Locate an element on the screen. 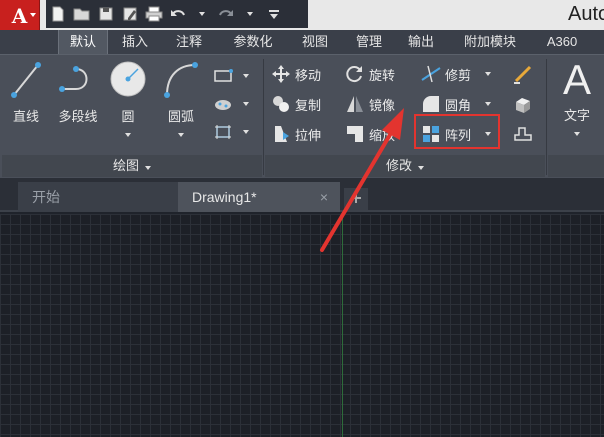 This screenshot has height=437, width=604. print-icon is located at coordinates (154, 14).